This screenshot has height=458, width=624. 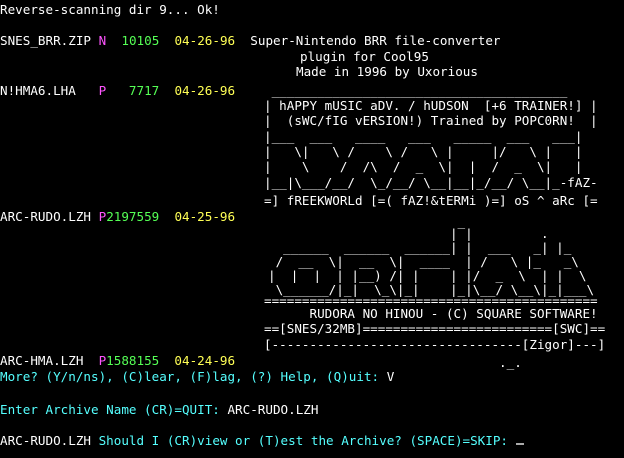 I want to click on file-flag: N, so click(x=102, y=40).